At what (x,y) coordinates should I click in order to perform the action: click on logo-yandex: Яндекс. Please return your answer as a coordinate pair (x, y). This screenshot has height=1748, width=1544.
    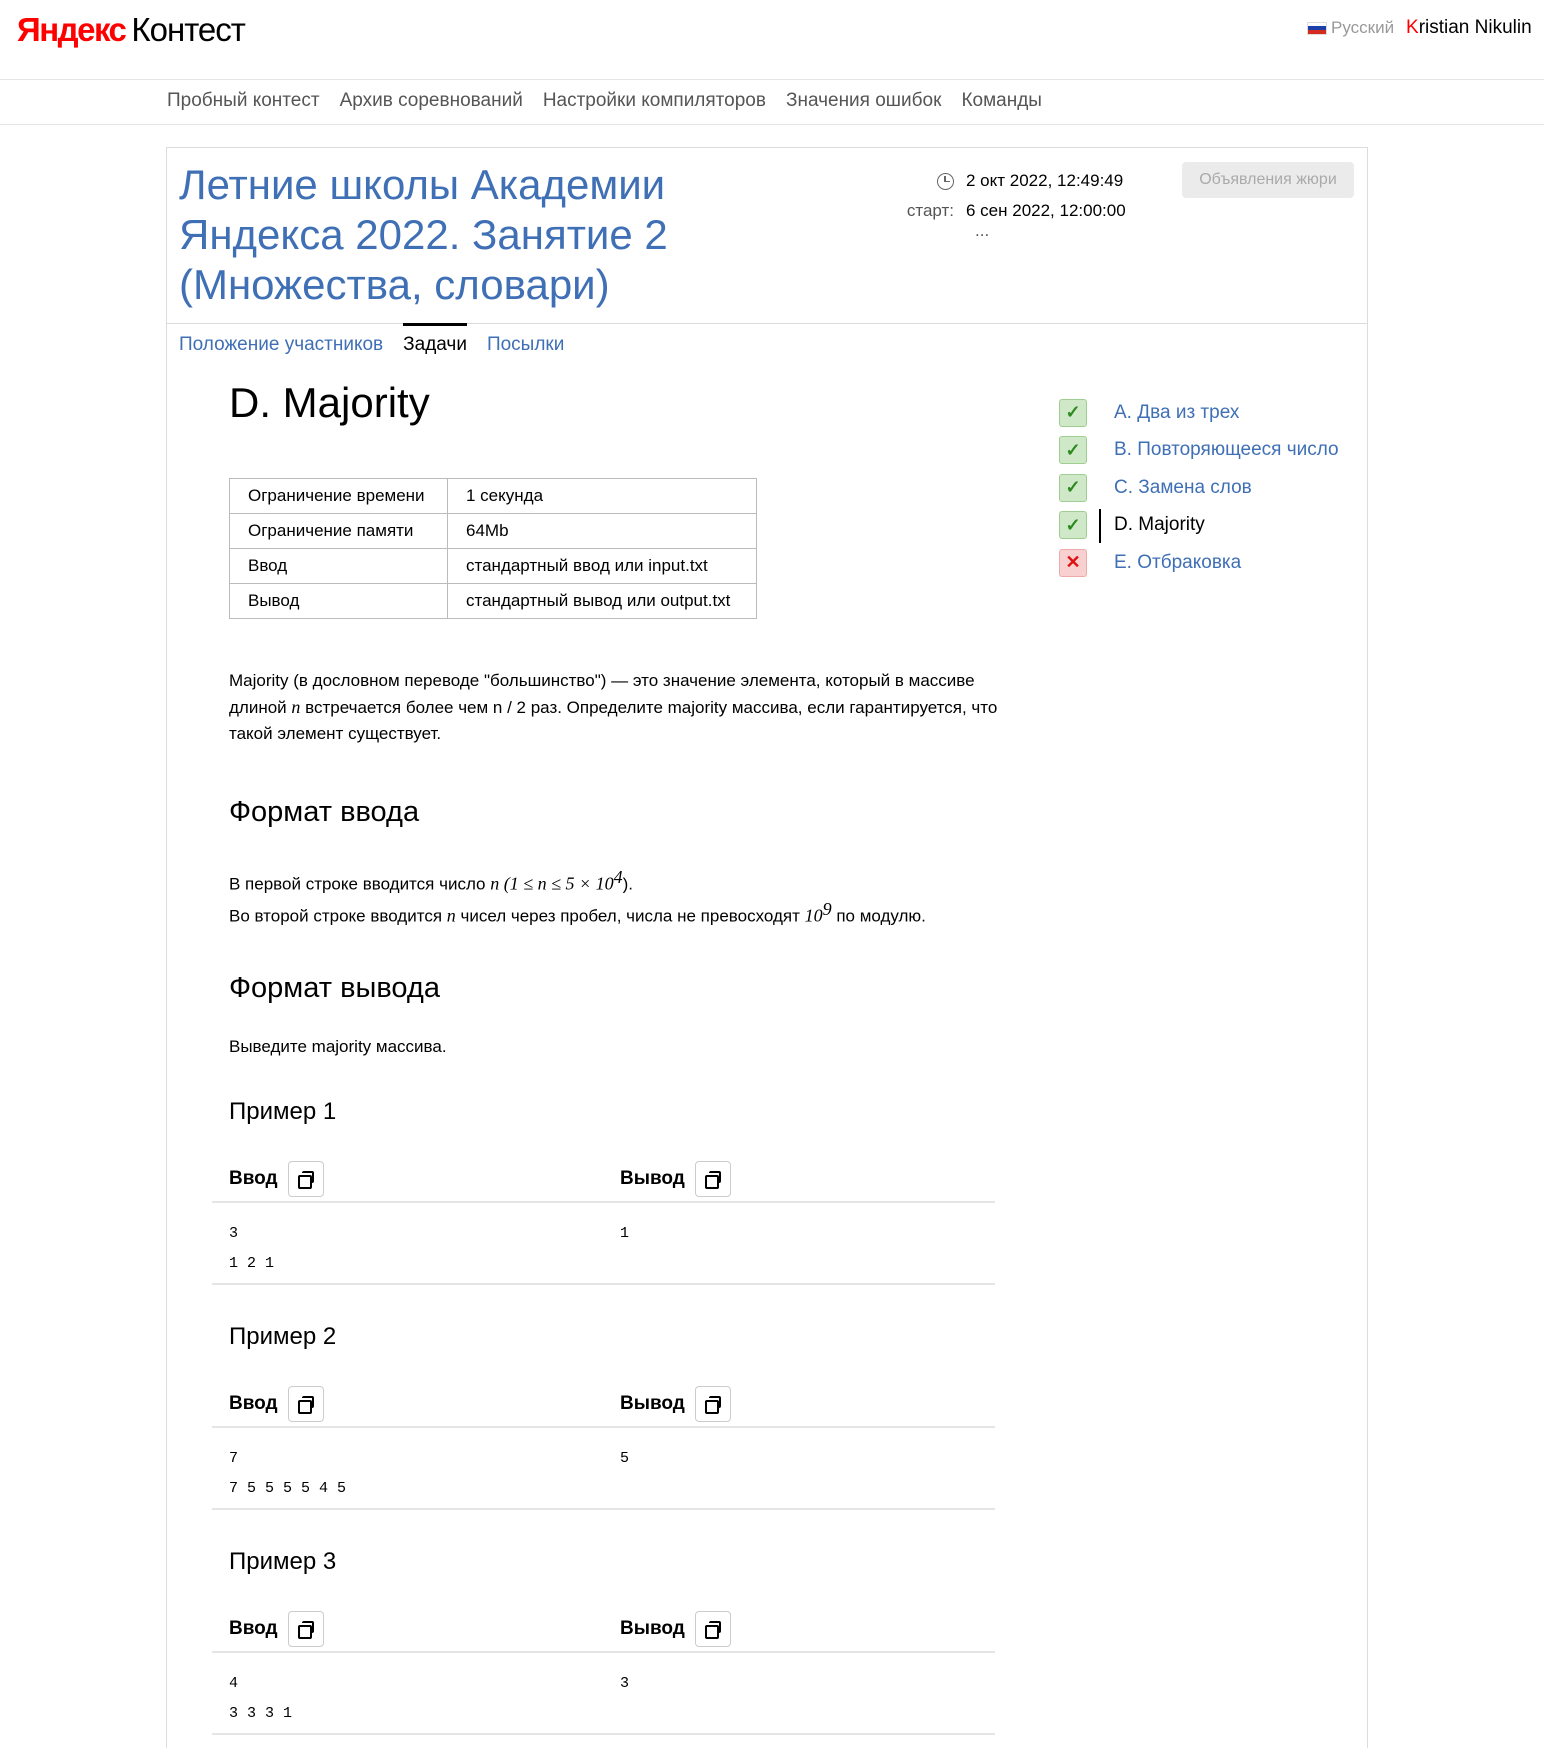
    Looking at the image, I should click on (72, 29).